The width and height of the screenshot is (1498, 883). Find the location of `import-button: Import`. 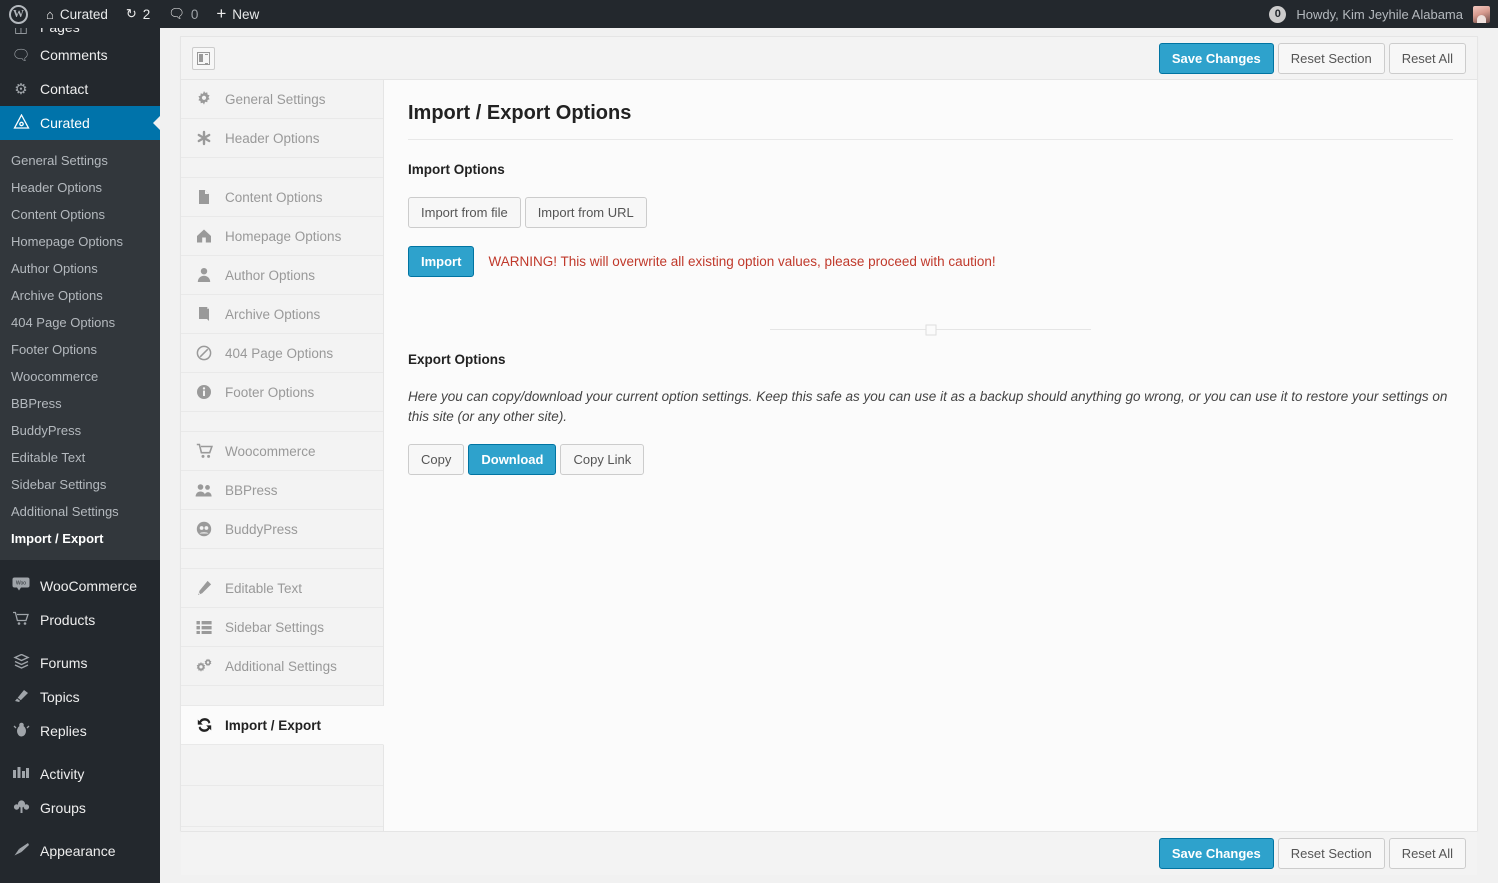

import-button: Import is located at coordinates (441, 261).